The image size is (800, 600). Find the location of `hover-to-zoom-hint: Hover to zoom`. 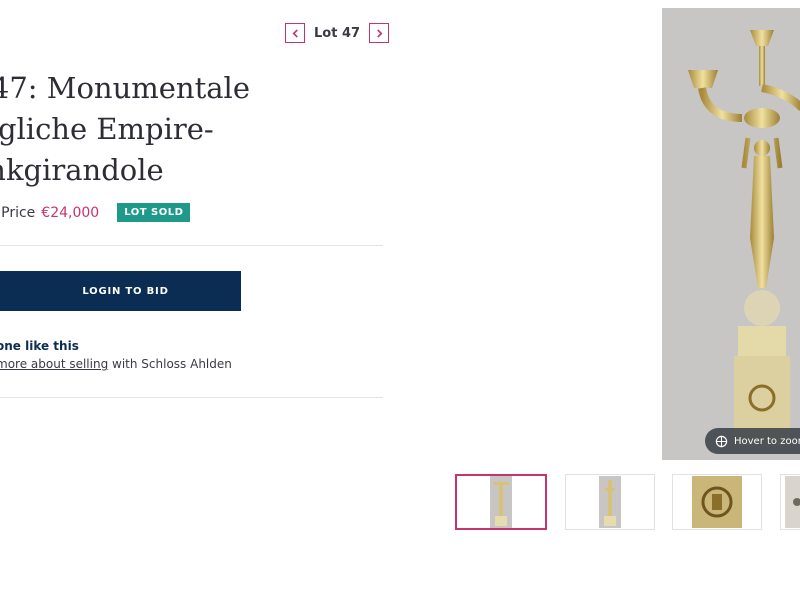

hover-to-zoom-hint: Hover to zoom is located at coordinates (752, 441).